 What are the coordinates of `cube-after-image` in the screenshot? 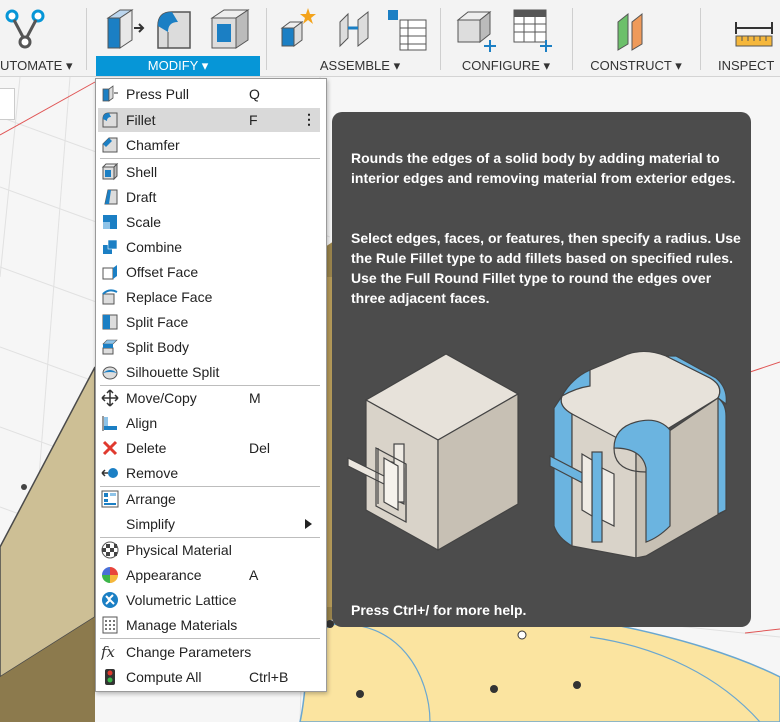 It's located at (638, 454).